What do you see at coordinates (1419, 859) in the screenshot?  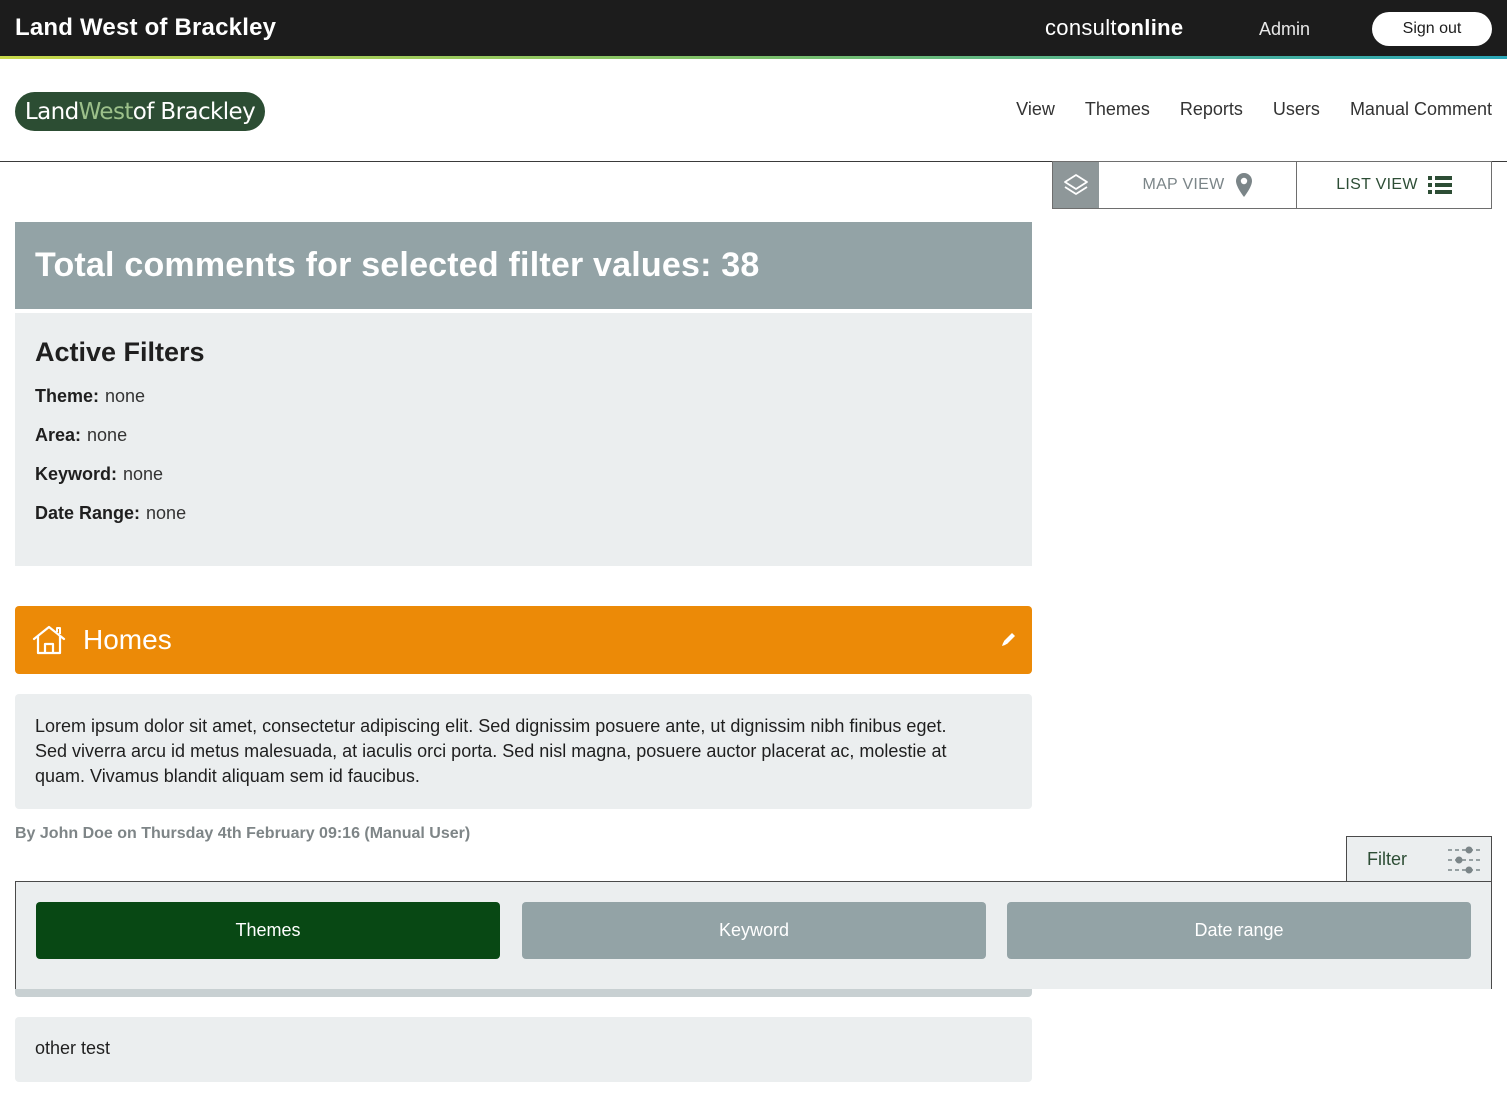 I see `filter-tab: Filter` at bounding box center [1419, 859].